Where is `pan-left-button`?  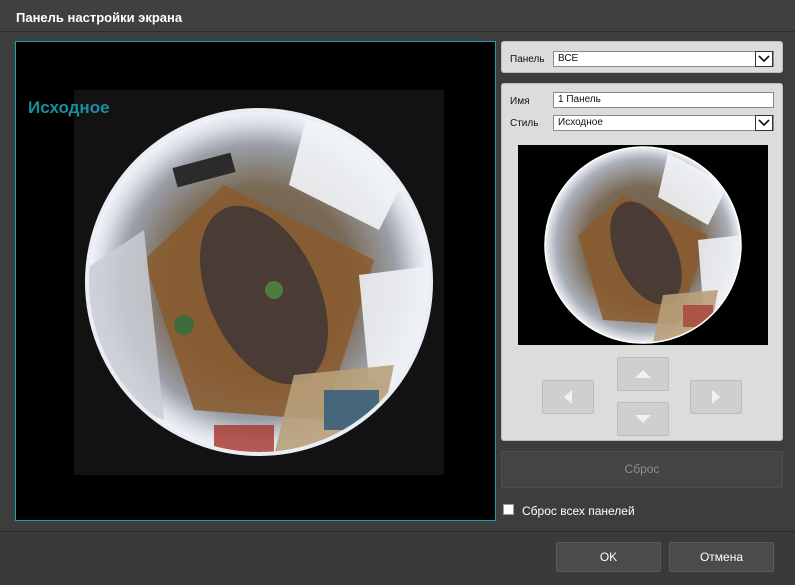 pan-left-button is located at coordinates (568, 397).